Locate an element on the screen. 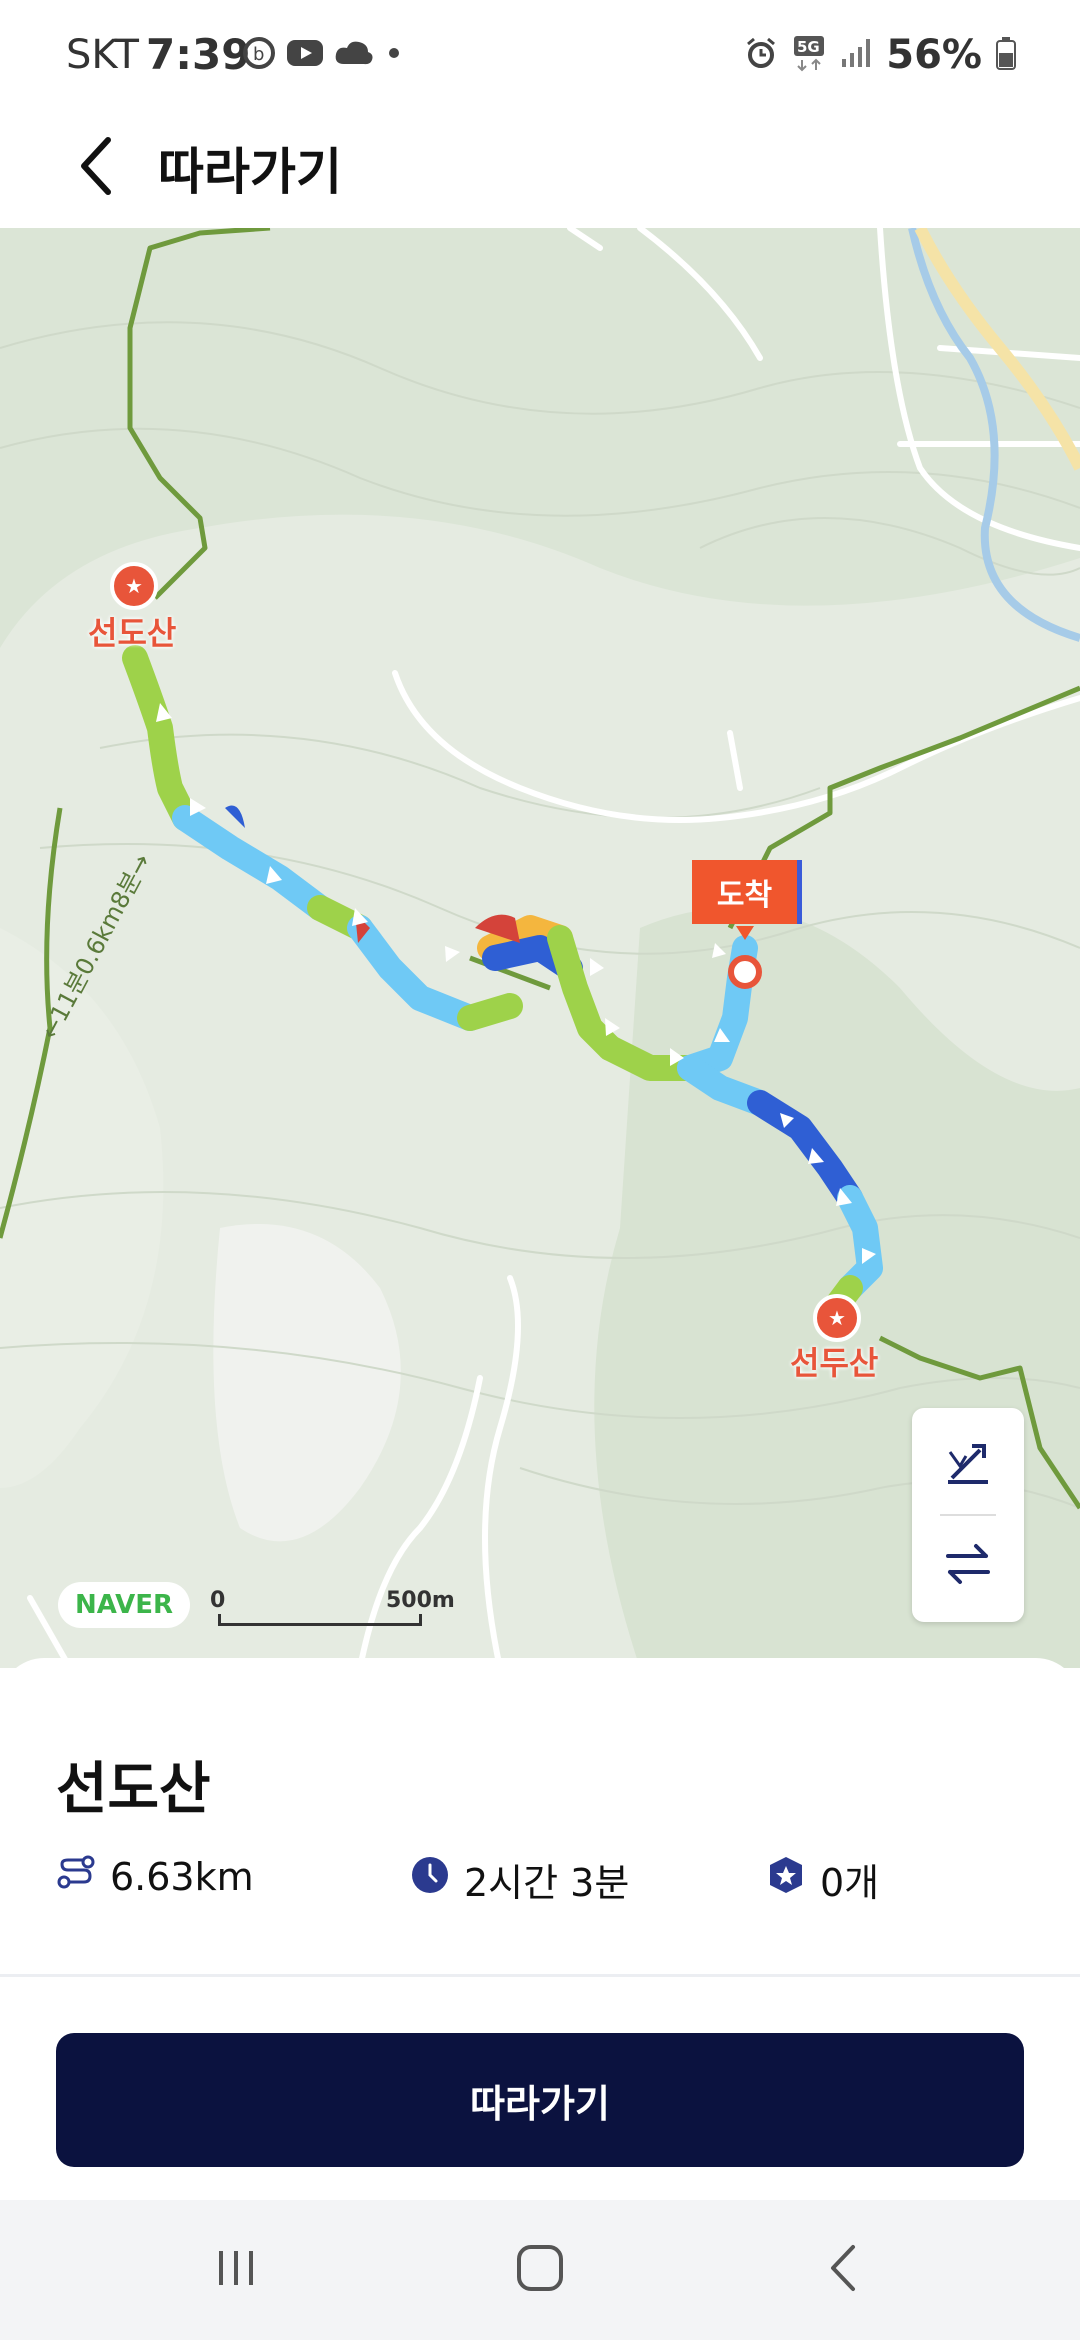 The image size is (1080, 2340). recent-apps-button is located at coordinates (236, 2270).